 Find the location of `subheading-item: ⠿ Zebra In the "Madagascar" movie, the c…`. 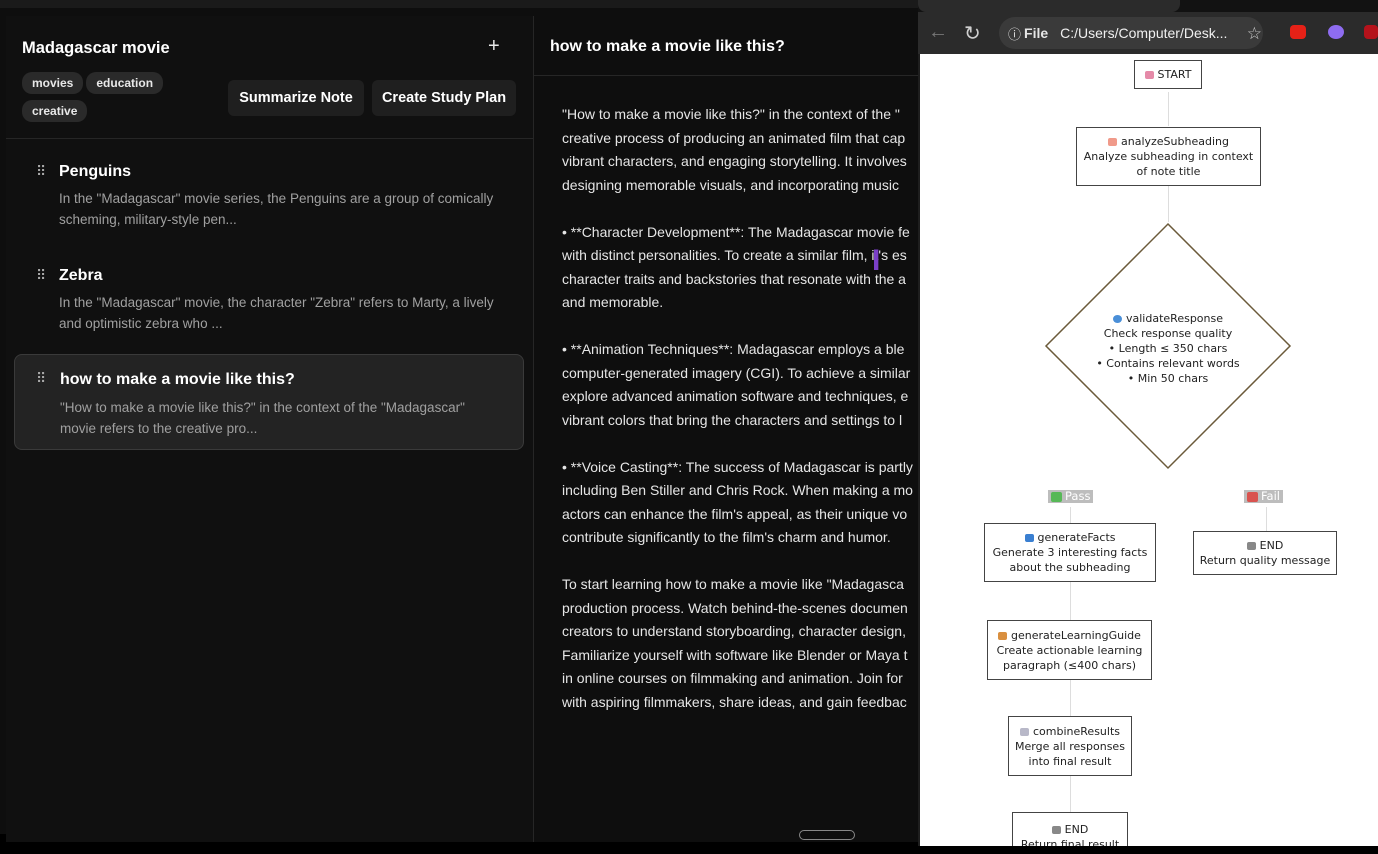

subheading-item: ⠿ Zebra In the "Madagascar" movie, the c… is located at coordinates (268, 298).